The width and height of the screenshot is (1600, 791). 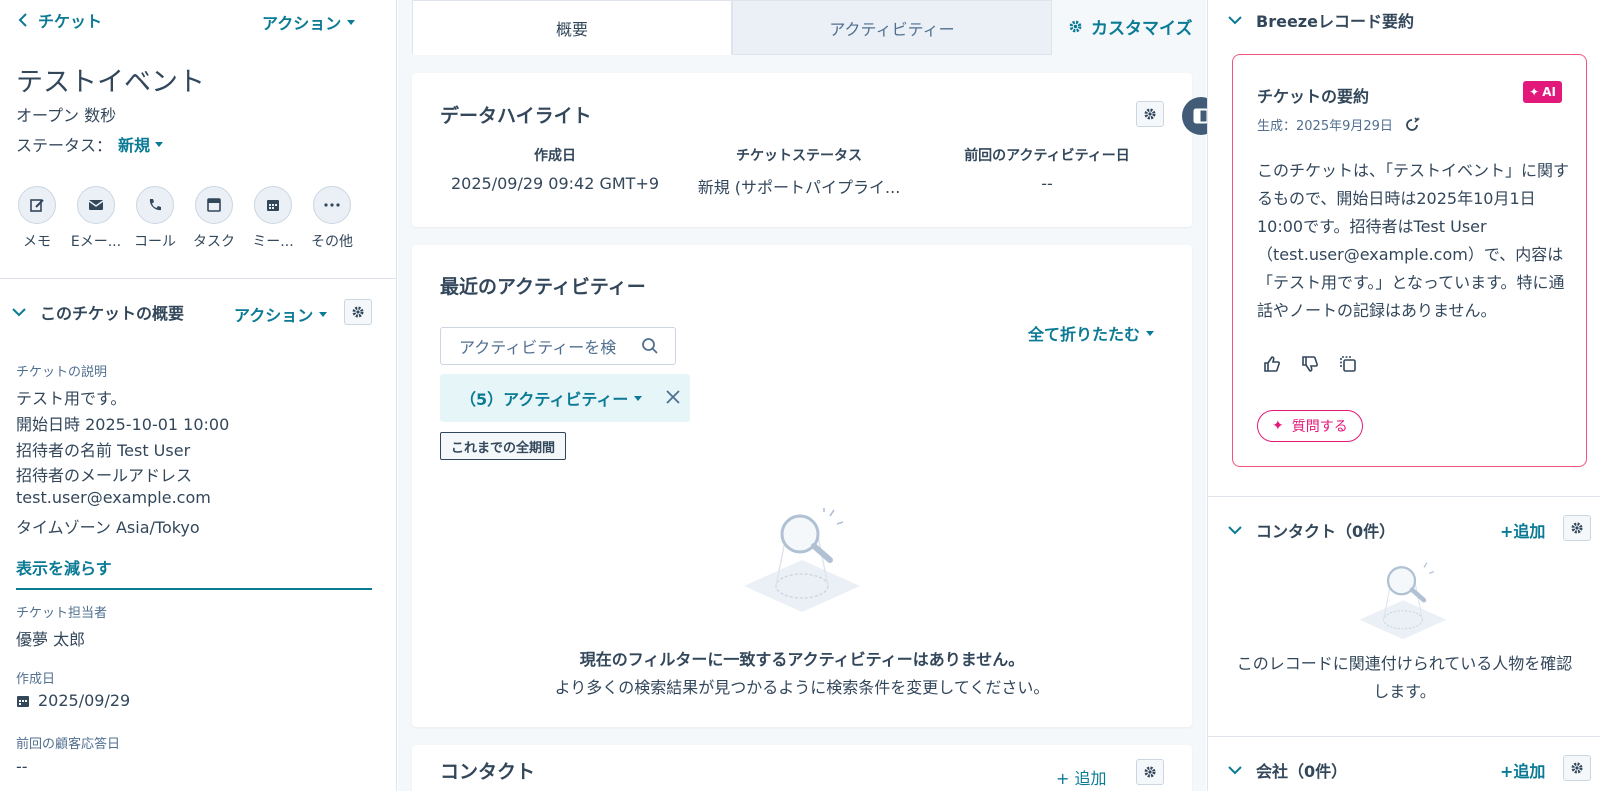 I want to click on status-dropdown: 新規, so click(x=141, y=144).